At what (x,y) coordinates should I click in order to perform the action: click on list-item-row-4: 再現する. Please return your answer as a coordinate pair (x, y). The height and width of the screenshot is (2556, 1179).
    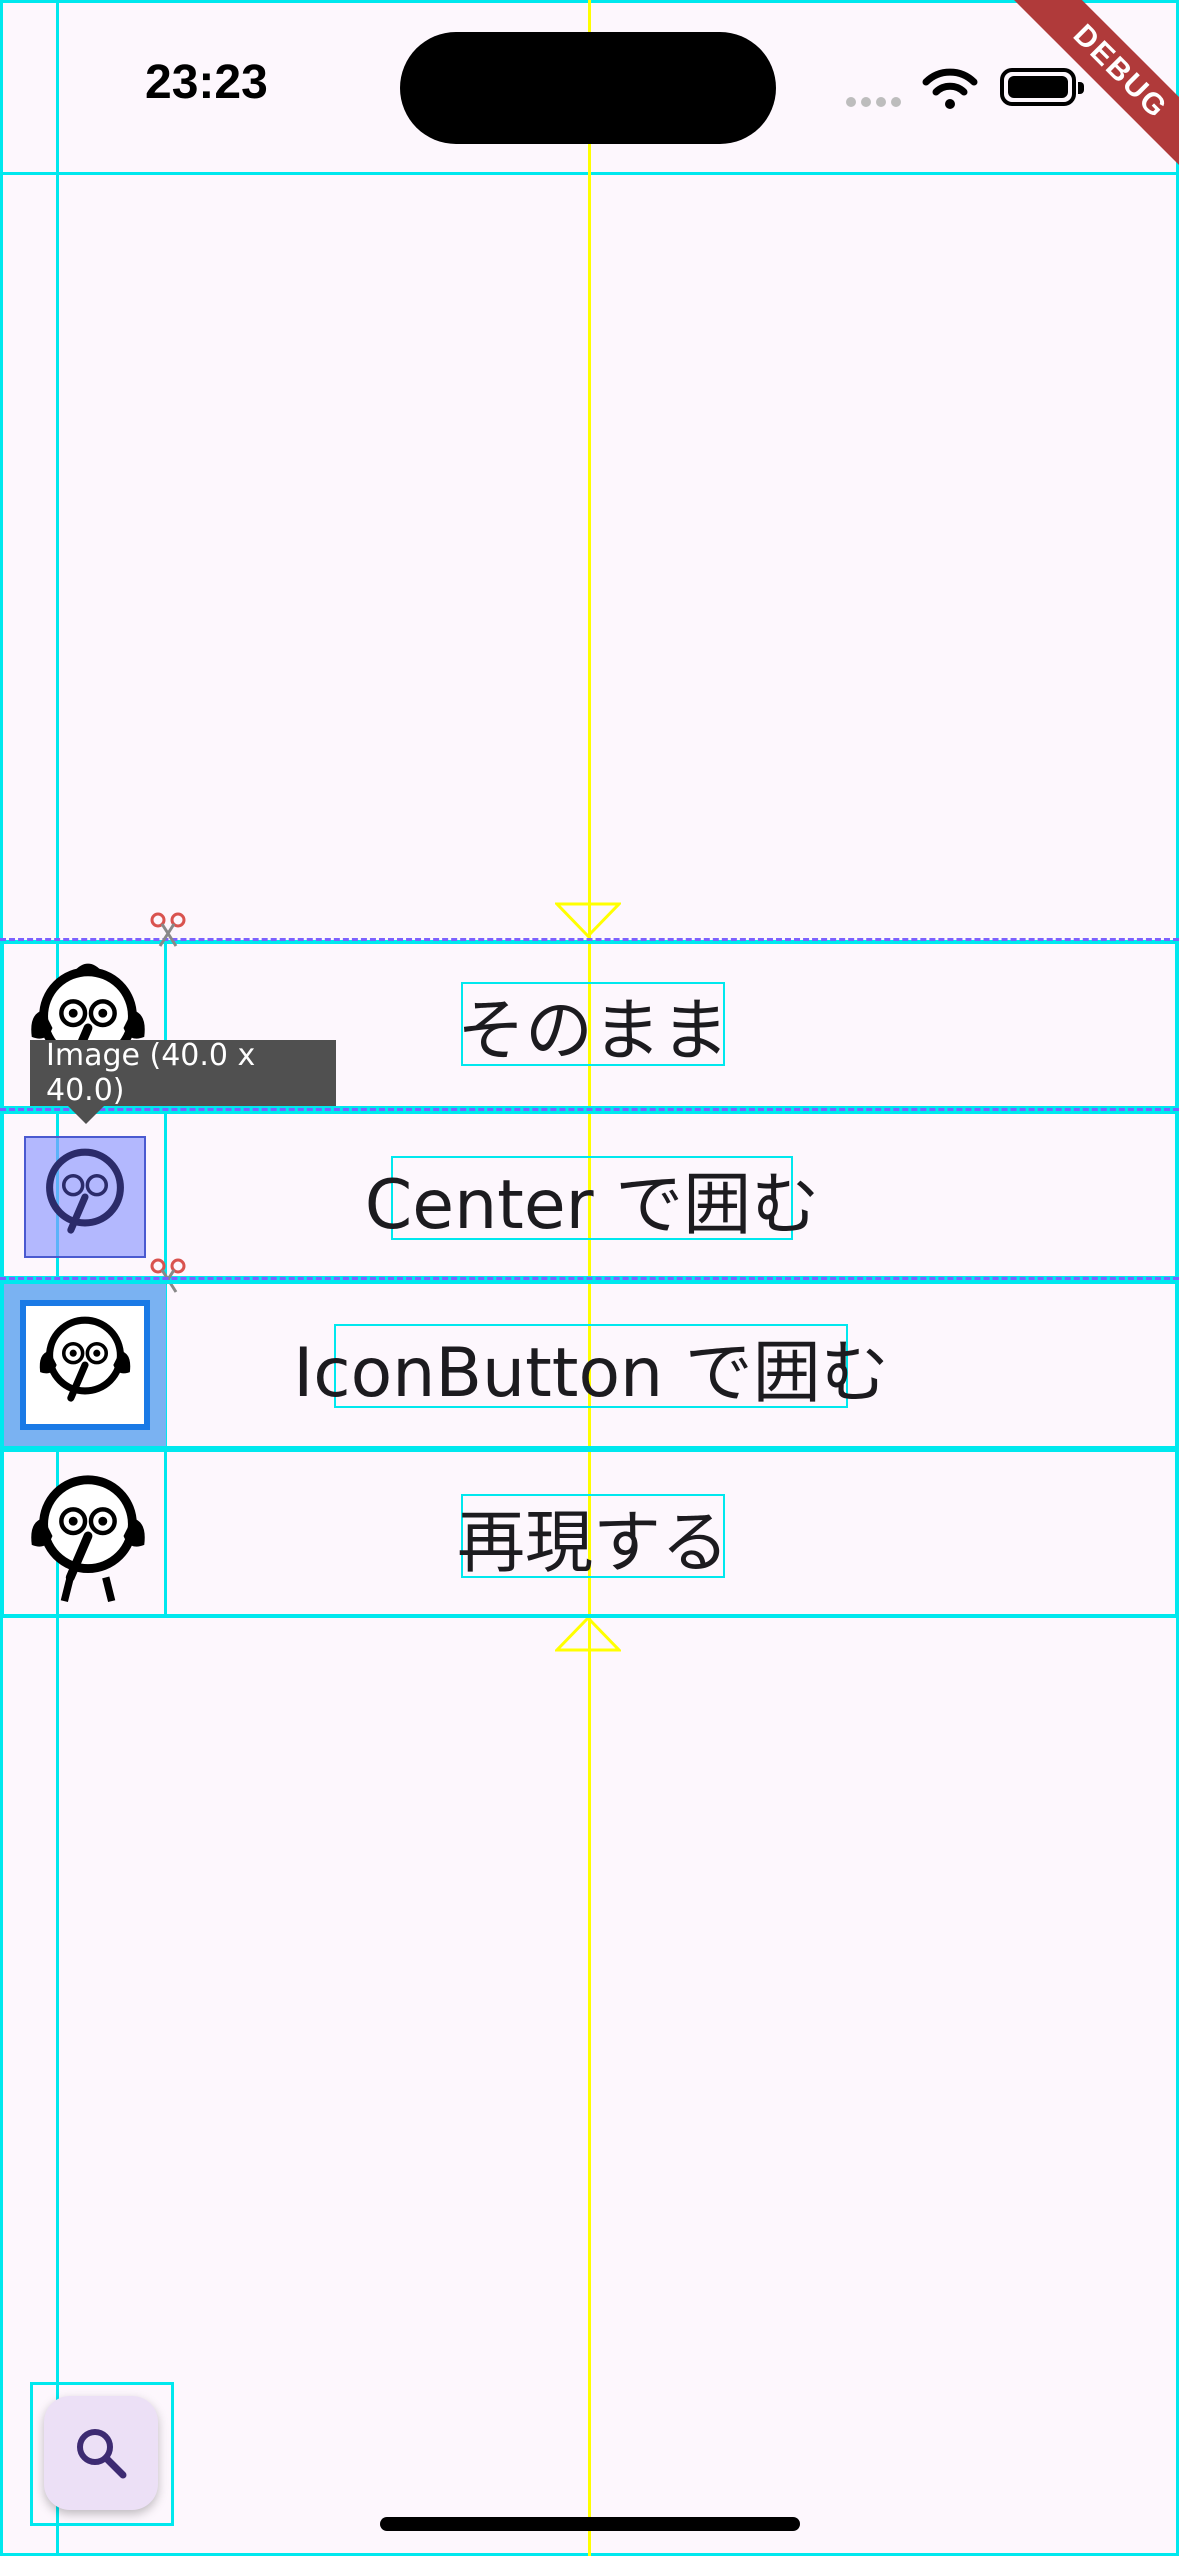
    Looking at the image, I should click on (589, 1533).